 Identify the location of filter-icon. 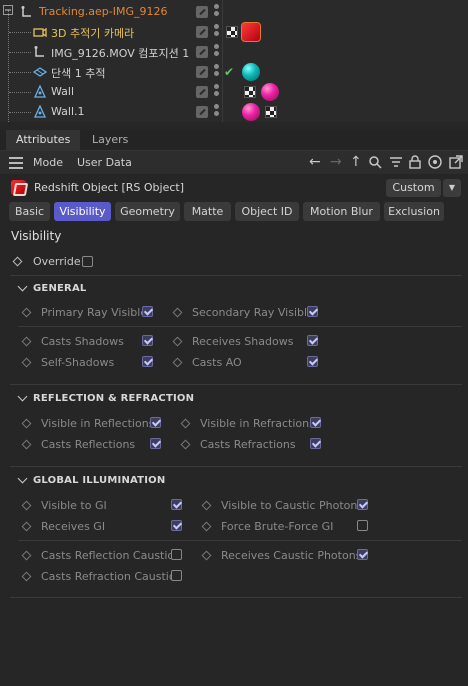
(396, 163).